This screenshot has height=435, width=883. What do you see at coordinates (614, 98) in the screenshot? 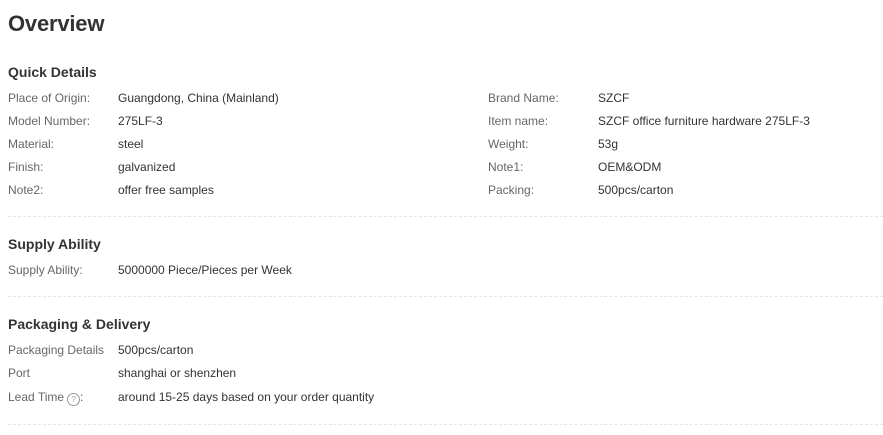
I see `detail-value: SZCF` at bounding box center [614, 98].